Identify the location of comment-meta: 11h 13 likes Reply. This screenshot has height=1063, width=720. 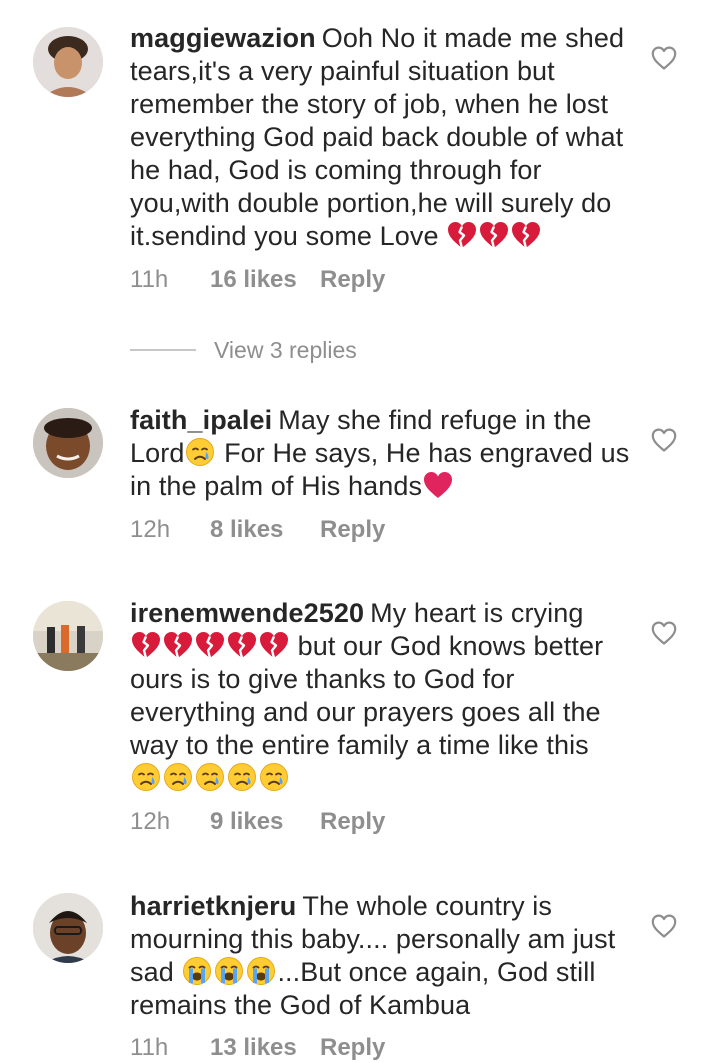
(257, 1048).